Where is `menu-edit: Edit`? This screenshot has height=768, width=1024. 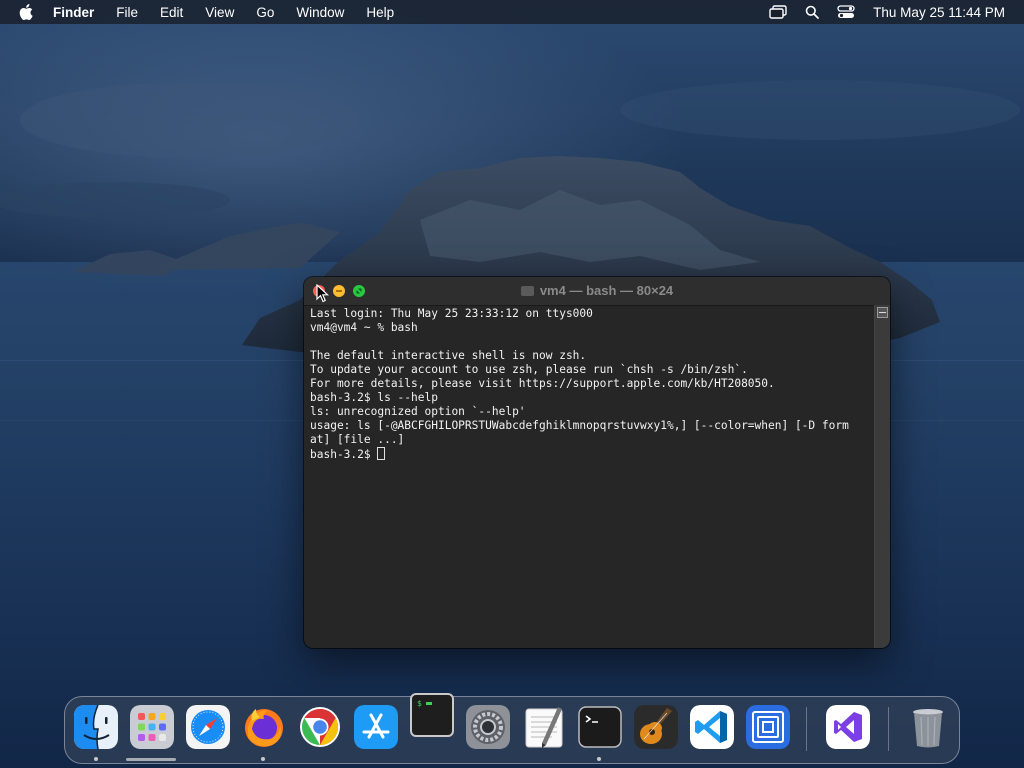
menu-edit: Edit is located at coordinates (171, 12).